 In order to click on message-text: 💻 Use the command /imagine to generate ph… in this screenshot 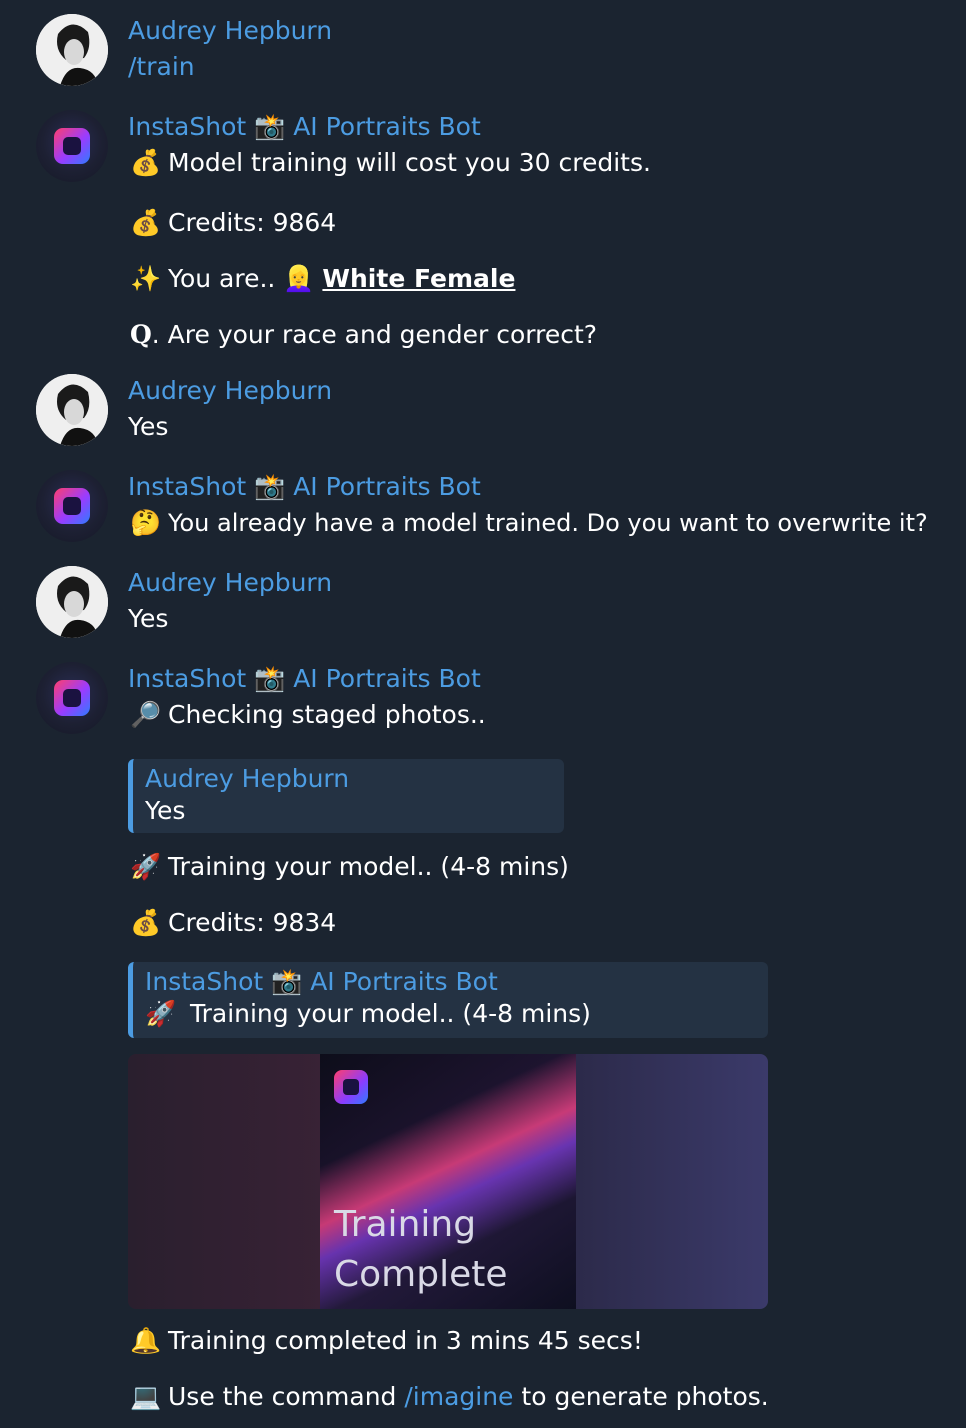, I will do `click(449, 1397)`.